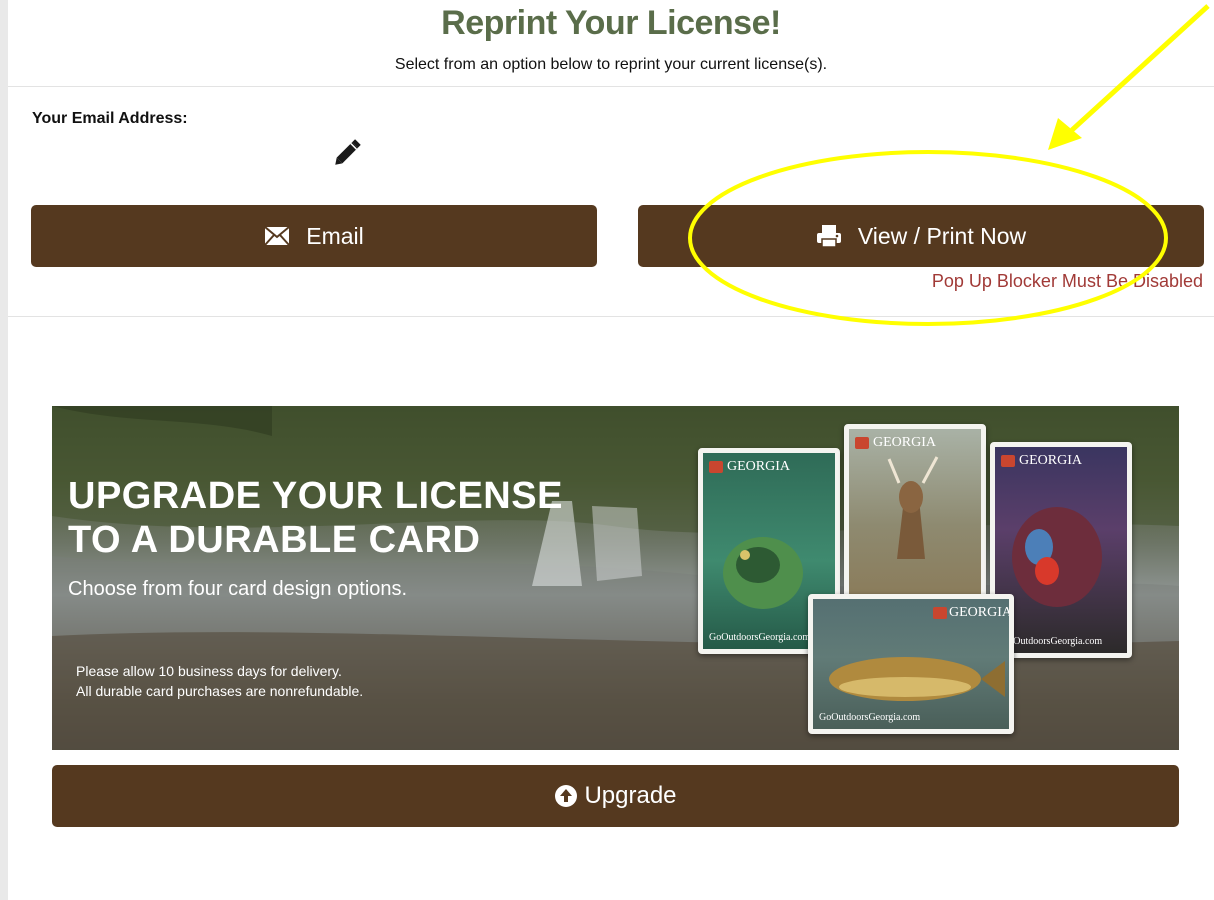 This screenshot has width=1214, height=900. Describe the element at coordinates (917, 679) in the screenshot. I see `trout-illustration` at that location.